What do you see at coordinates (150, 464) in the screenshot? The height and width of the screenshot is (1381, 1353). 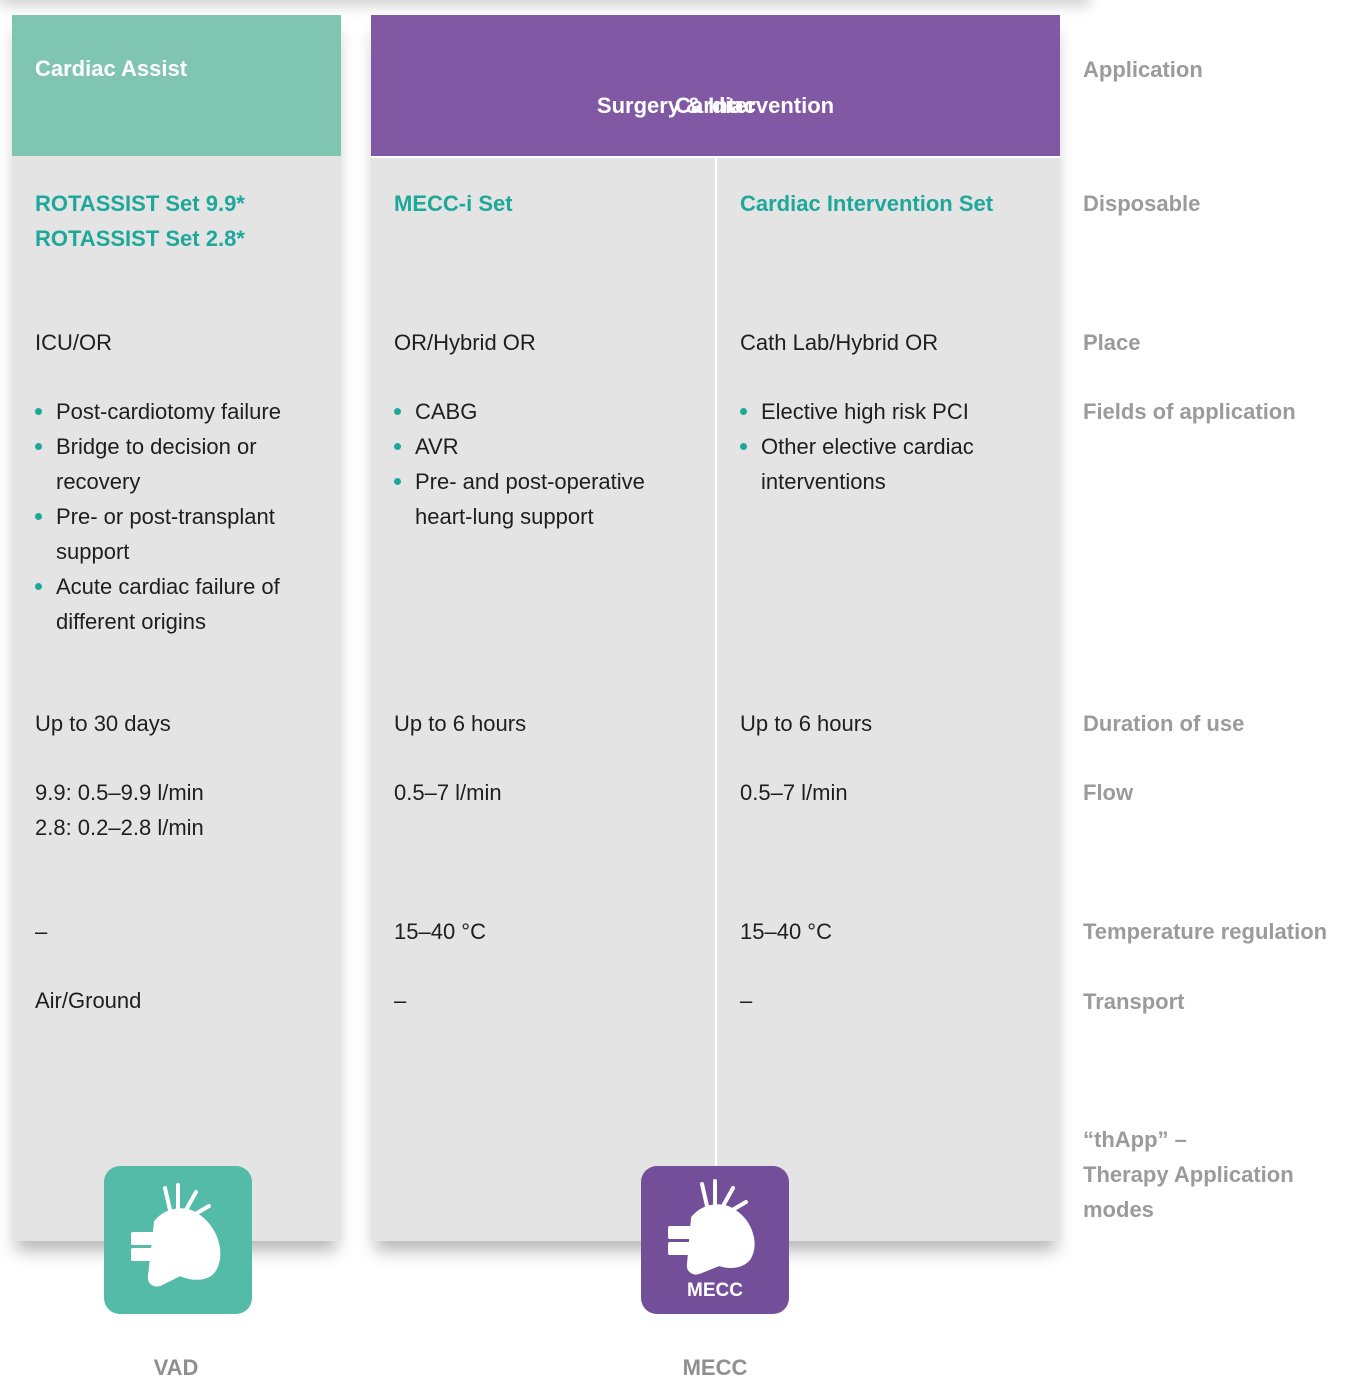 I see `field-item: Bridge to decision or recovery` at bounding box center [150, 464].